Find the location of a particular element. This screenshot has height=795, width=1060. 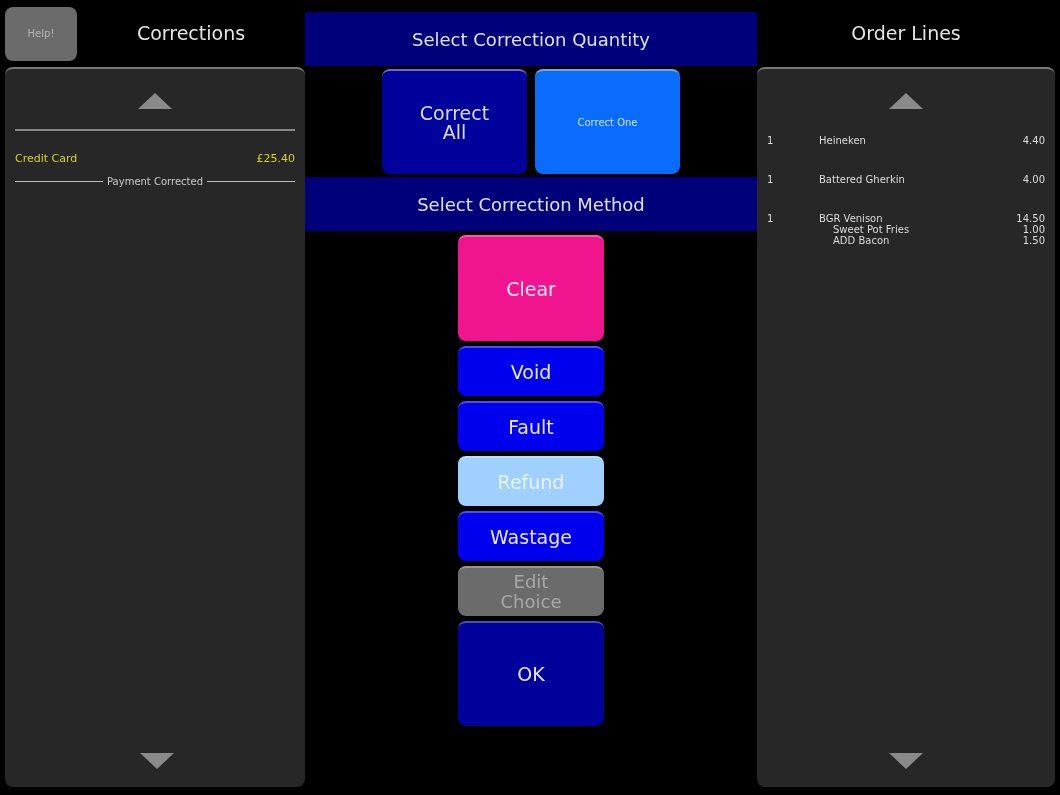

quantity-button: Correct One is located at coordinates (607, 121).